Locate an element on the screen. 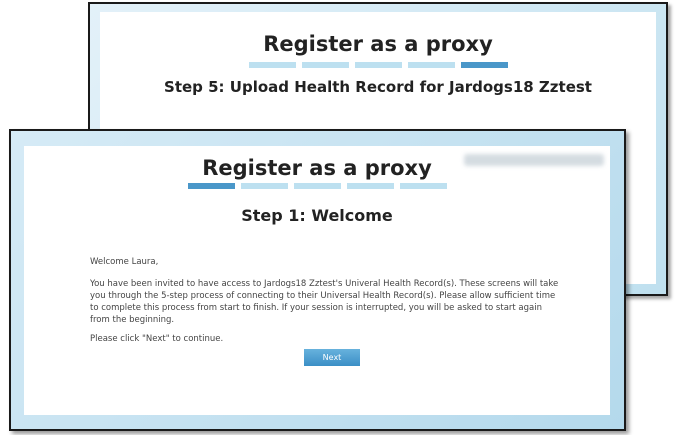 Image resolution: width=676 pixels, height=435 pixels. greeting-text: Welcome Laura, is located at coordinates (124, 262).